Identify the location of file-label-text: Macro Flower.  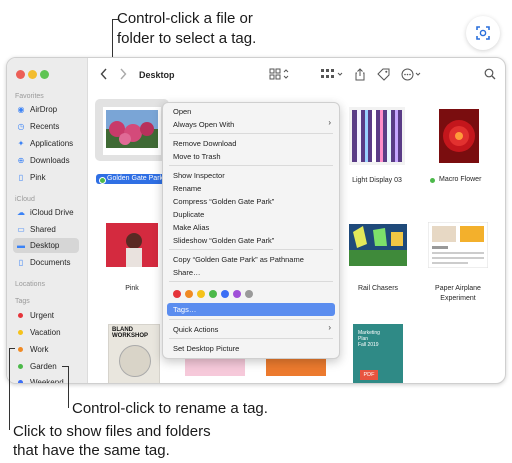
(460, 179).